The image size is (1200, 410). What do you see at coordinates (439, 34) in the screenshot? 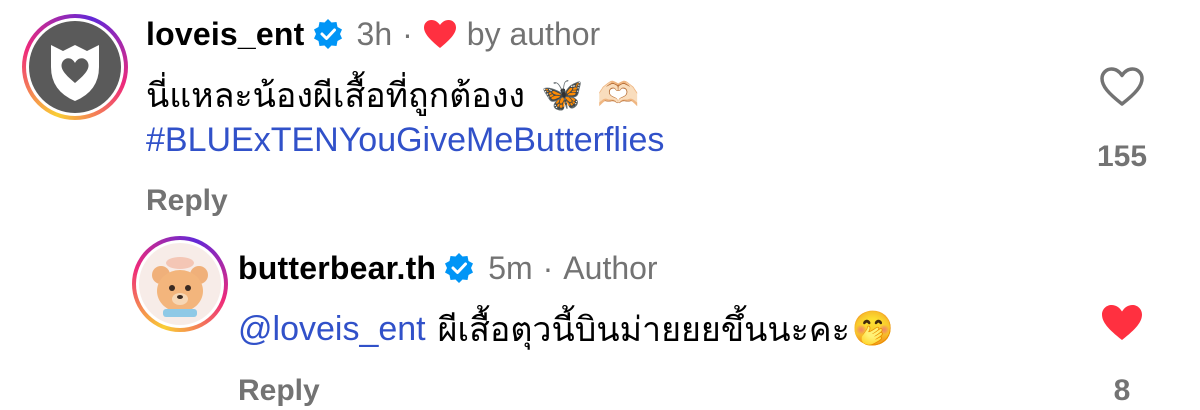
I see `liked-by-author-heart-icon` at bounding box center [439, 34].